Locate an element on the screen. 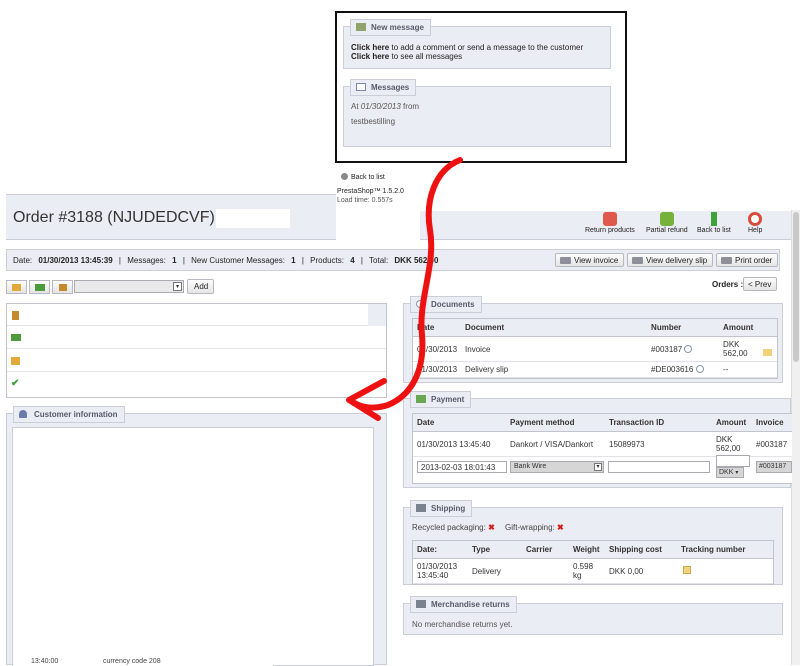 Image resolution: width=800 pixels, height=666 pixels. load-time-label: Load time: 0.557s is located at coordinates (365, 200).